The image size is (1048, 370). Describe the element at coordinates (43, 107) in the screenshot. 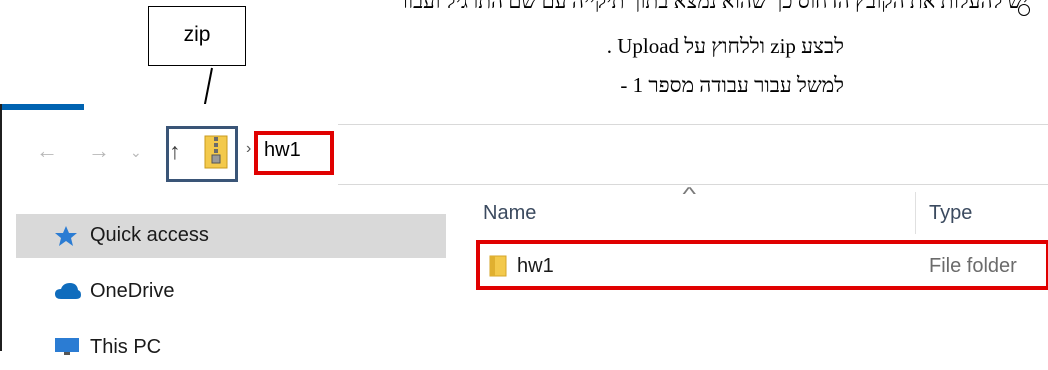

I see `window-accent-bar` at that location.